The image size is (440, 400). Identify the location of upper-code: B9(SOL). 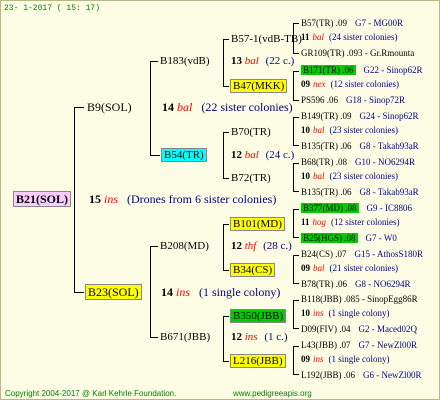
(109, 107).